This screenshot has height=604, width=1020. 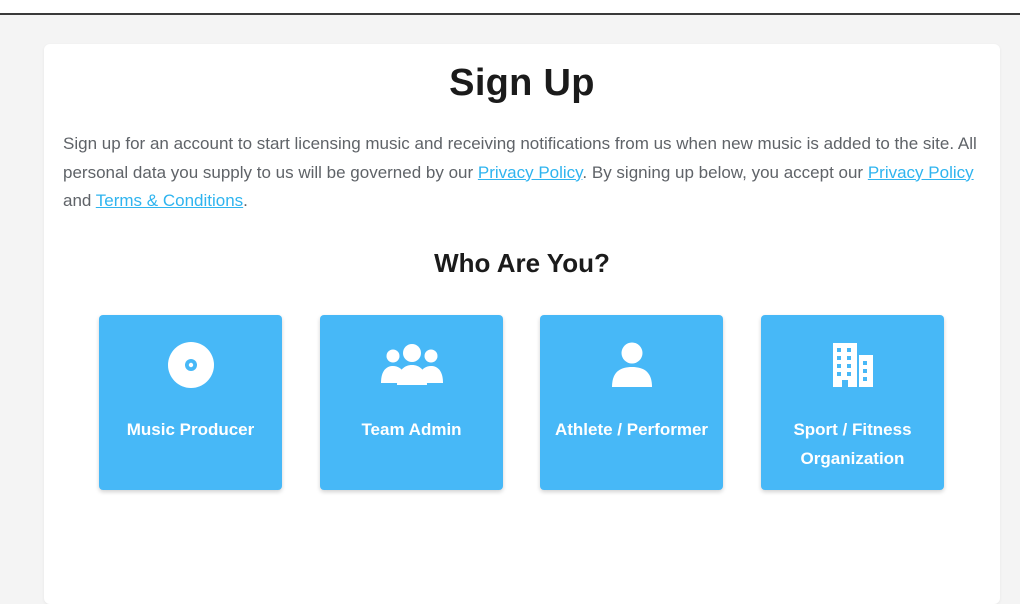 I want to click on user-icon, so click(x=631, y=365).